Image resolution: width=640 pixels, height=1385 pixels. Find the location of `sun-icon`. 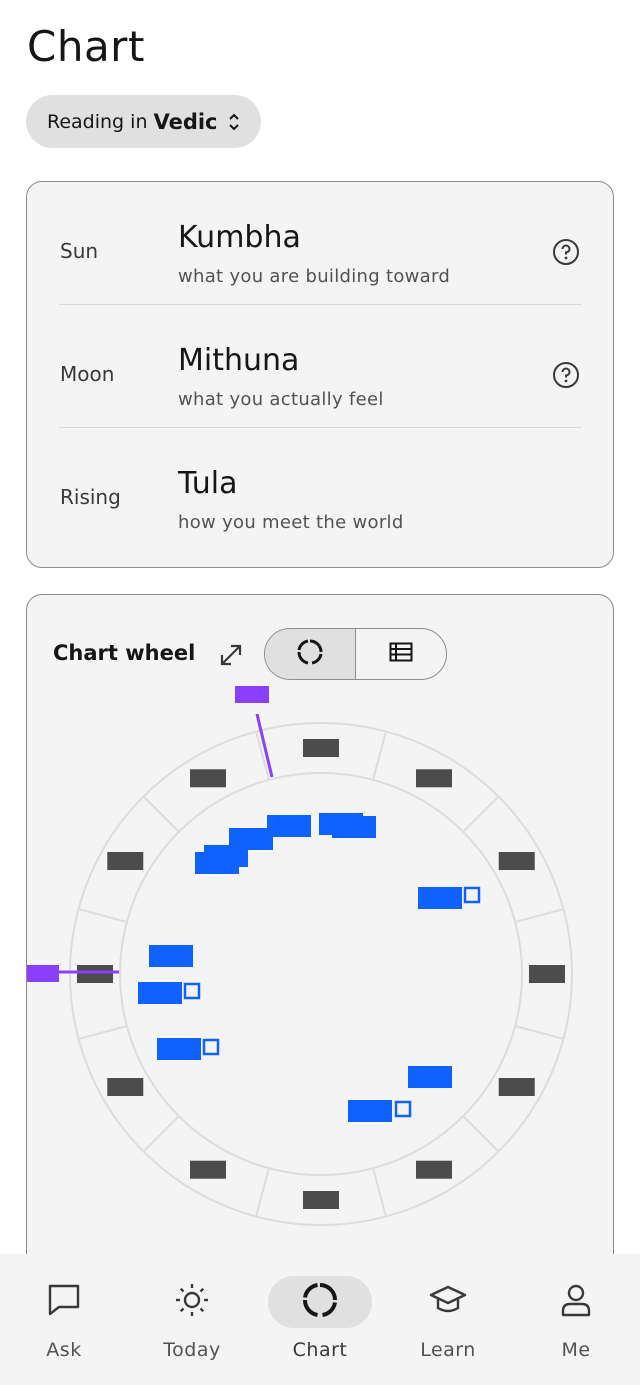

sun-icon is located at coordinates (192, 1302).